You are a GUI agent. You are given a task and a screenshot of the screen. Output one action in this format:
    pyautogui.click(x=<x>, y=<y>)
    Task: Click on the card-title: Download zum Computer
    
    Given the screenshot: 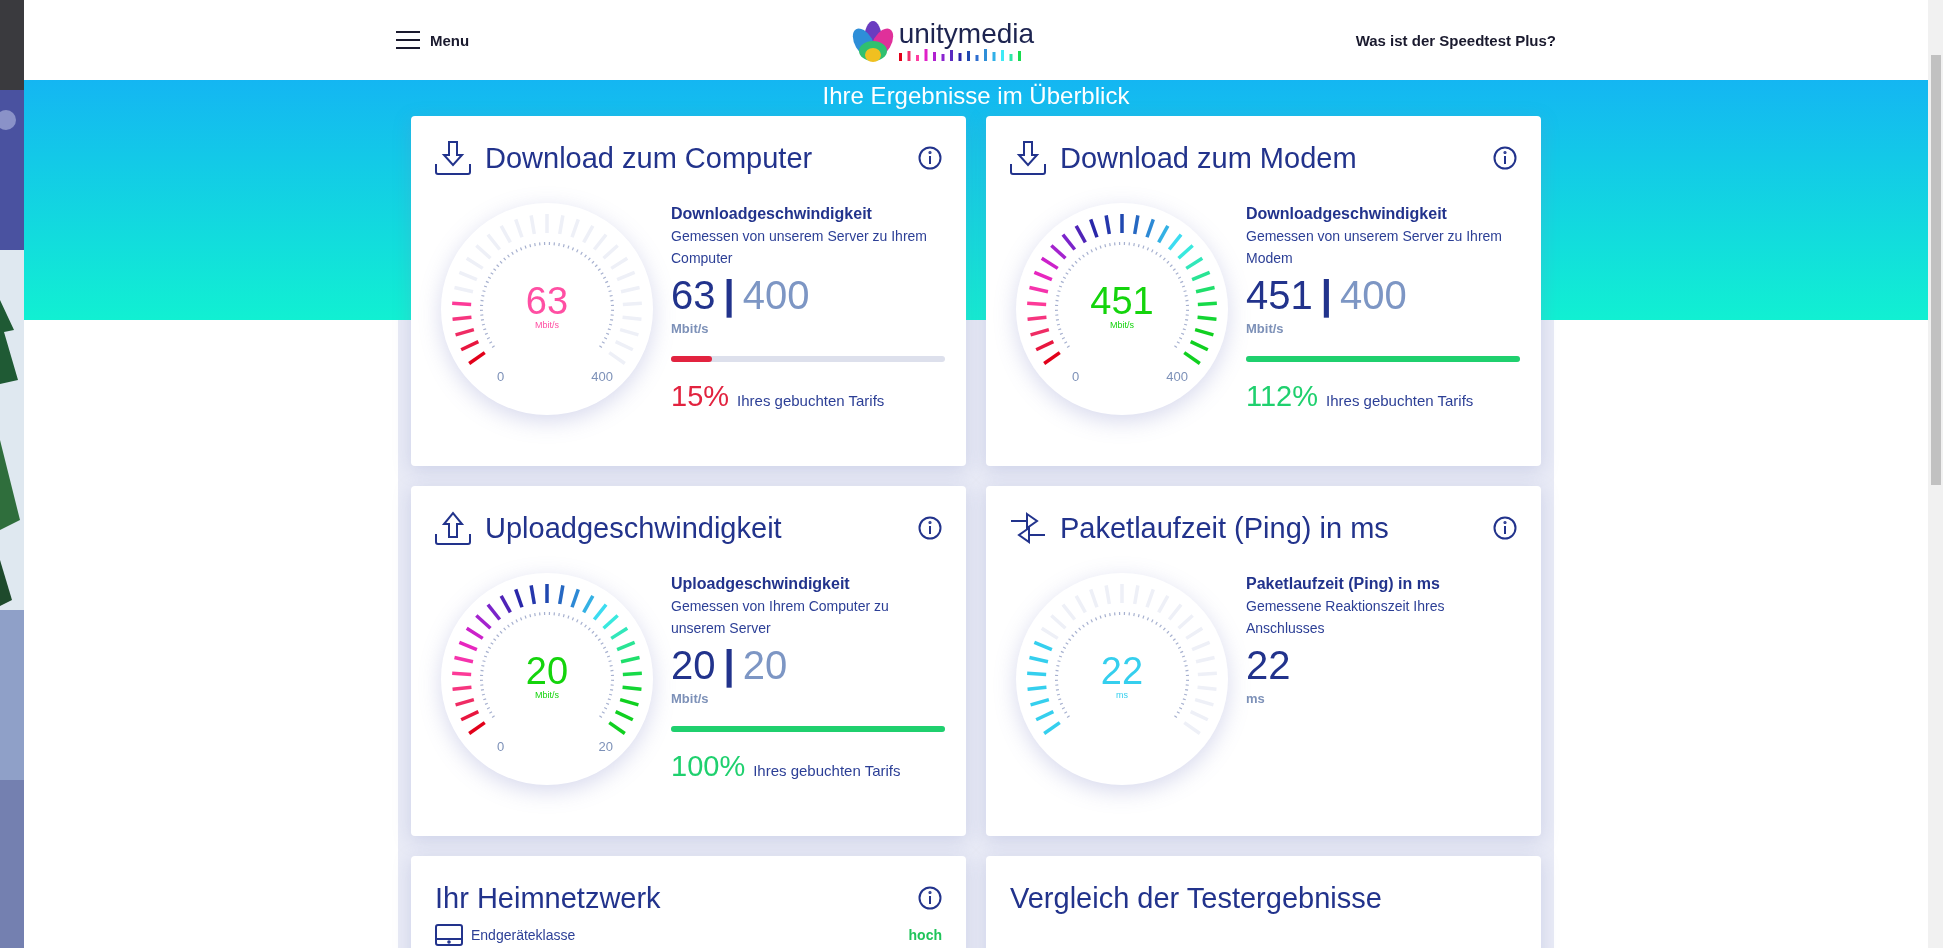 What is the action you would take?
    pyautogui.click(x=649, y=158)
    